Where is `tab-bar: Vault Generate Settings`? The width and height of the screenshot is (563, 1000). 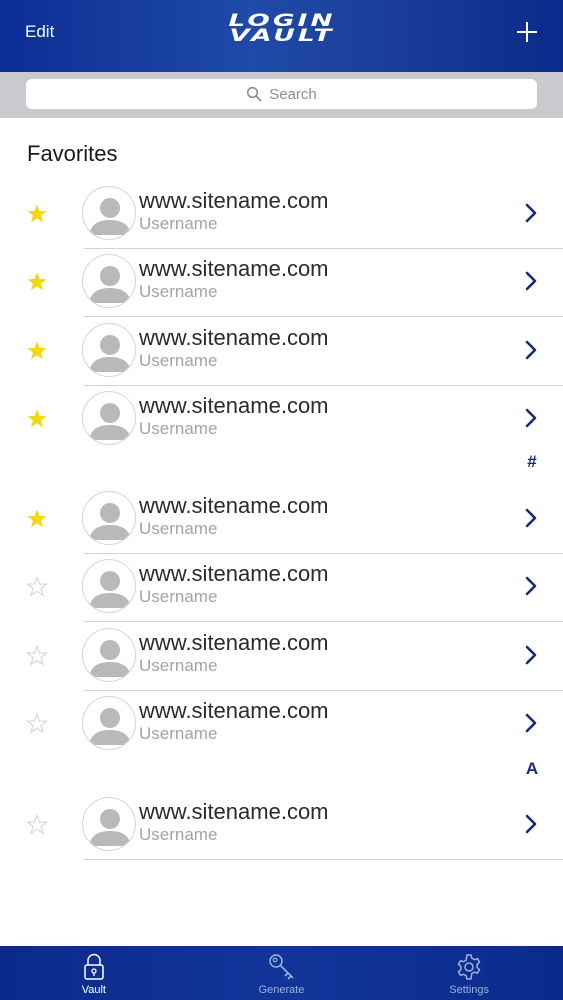
tab-bar: Vault Generate Settings is located at coordinates (281, 973).